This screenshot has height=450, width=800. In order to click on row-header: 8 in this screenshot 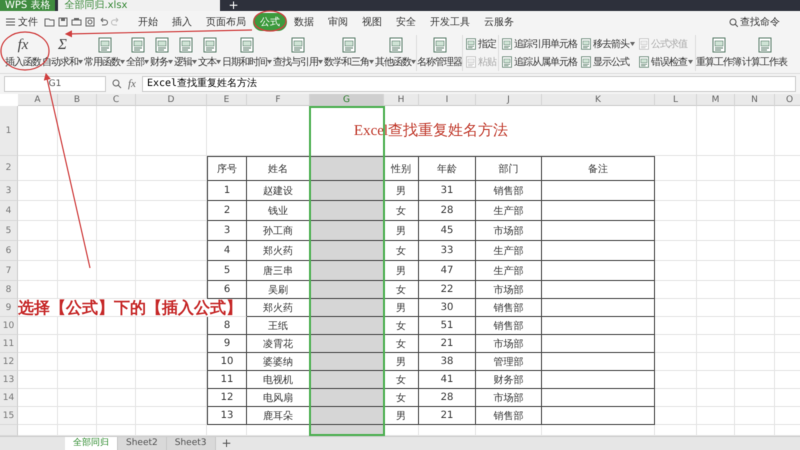, I will do `click(9, 290)`.